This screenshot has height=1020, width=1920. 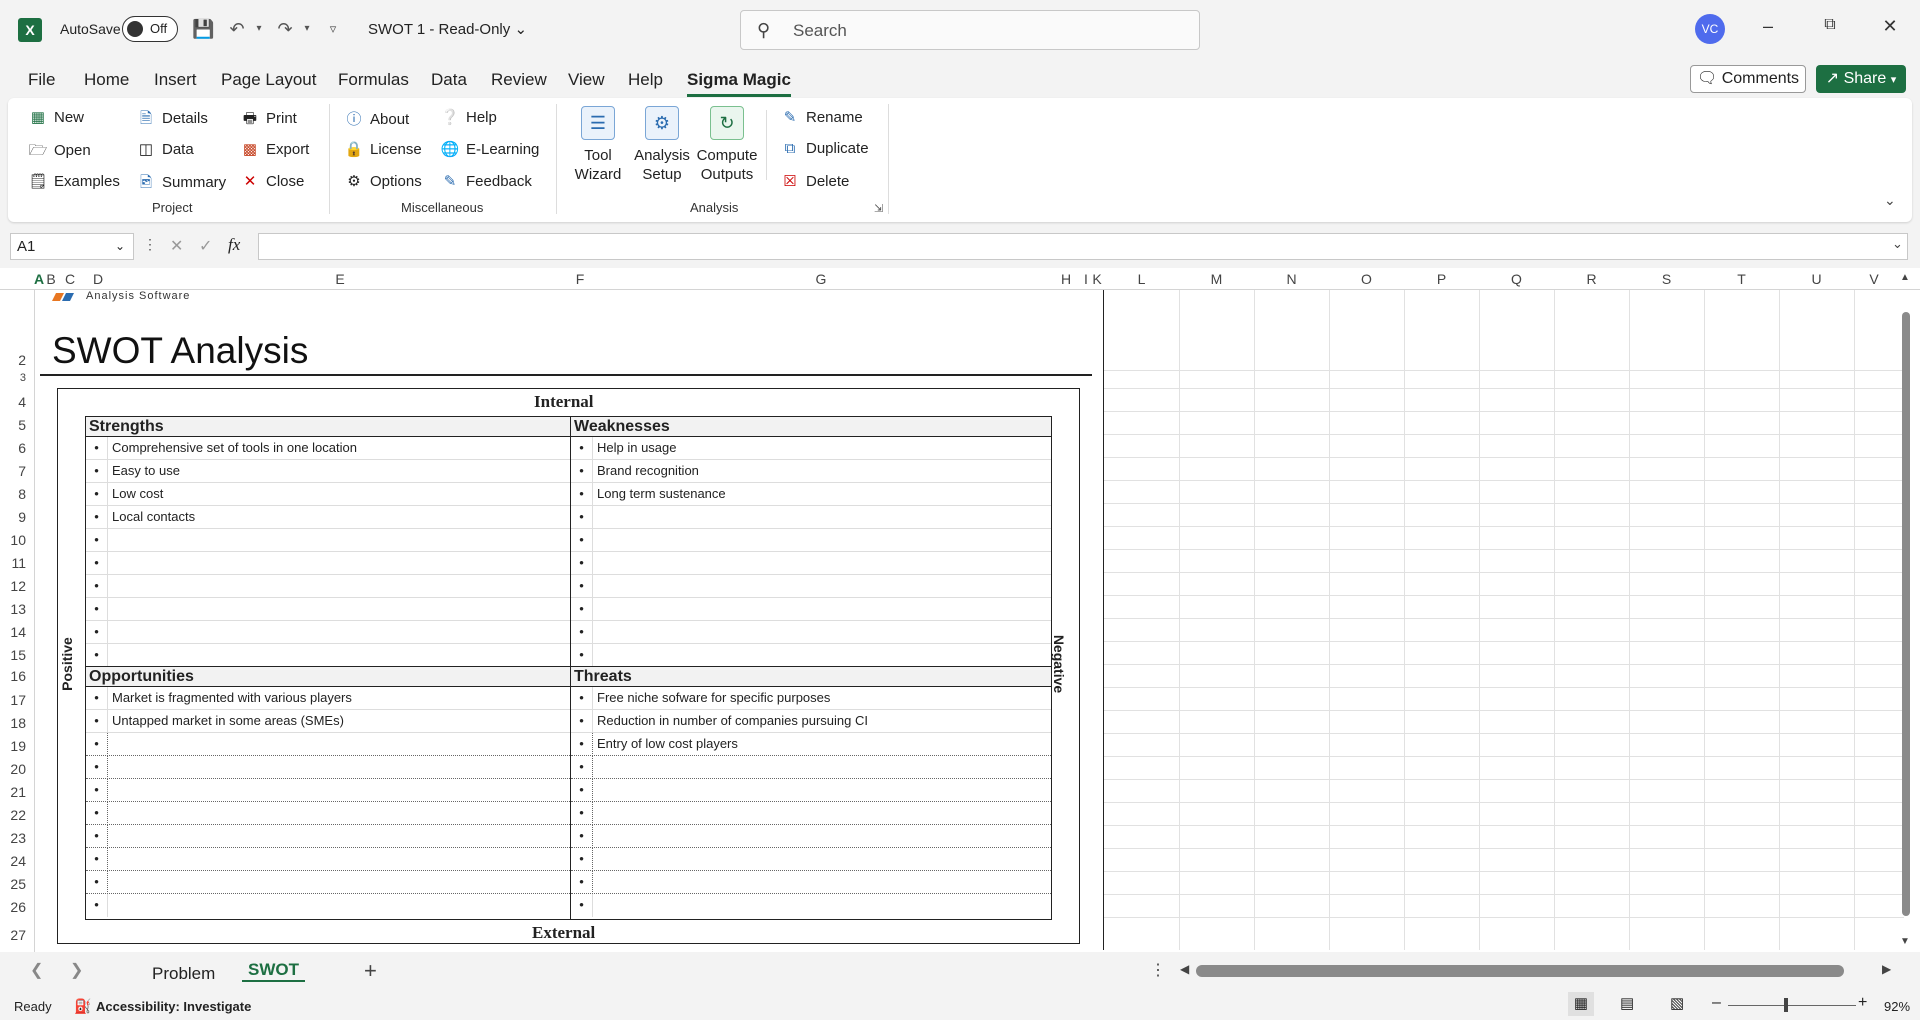 I want to click on delete-button: ☒ Delete, so click(x=814, y=181).